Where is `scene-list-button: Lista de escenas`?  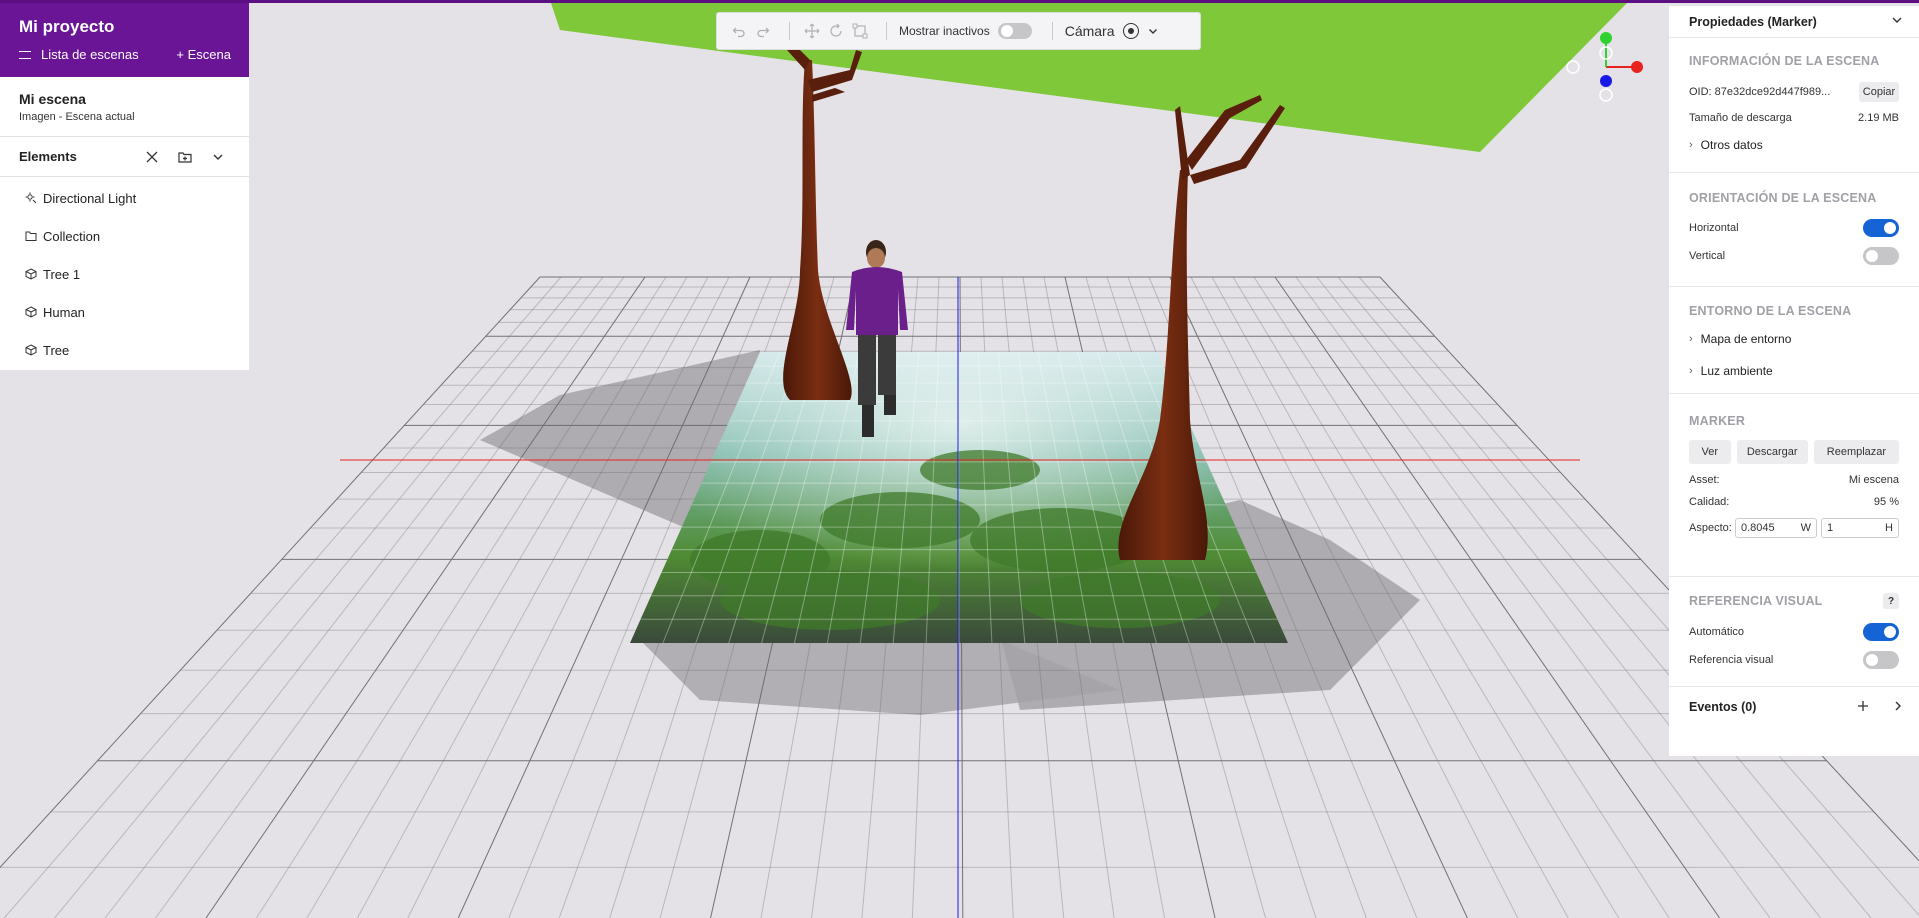 scene-list-button: Lista de escenas is located at coordinates (79, 54).